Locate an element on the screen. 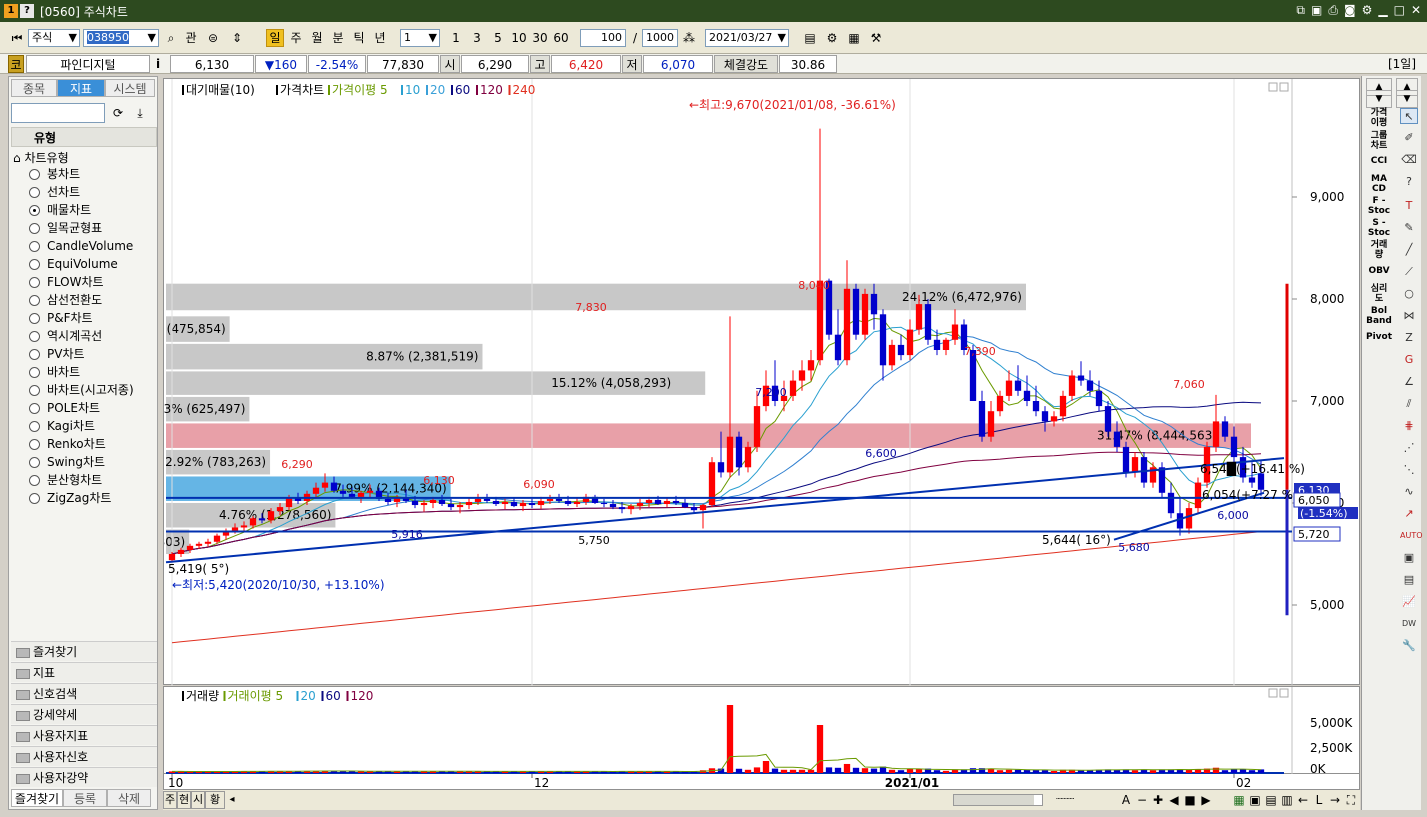  chart-tool-icon: 📈 is located at coordinates (1409, 602).